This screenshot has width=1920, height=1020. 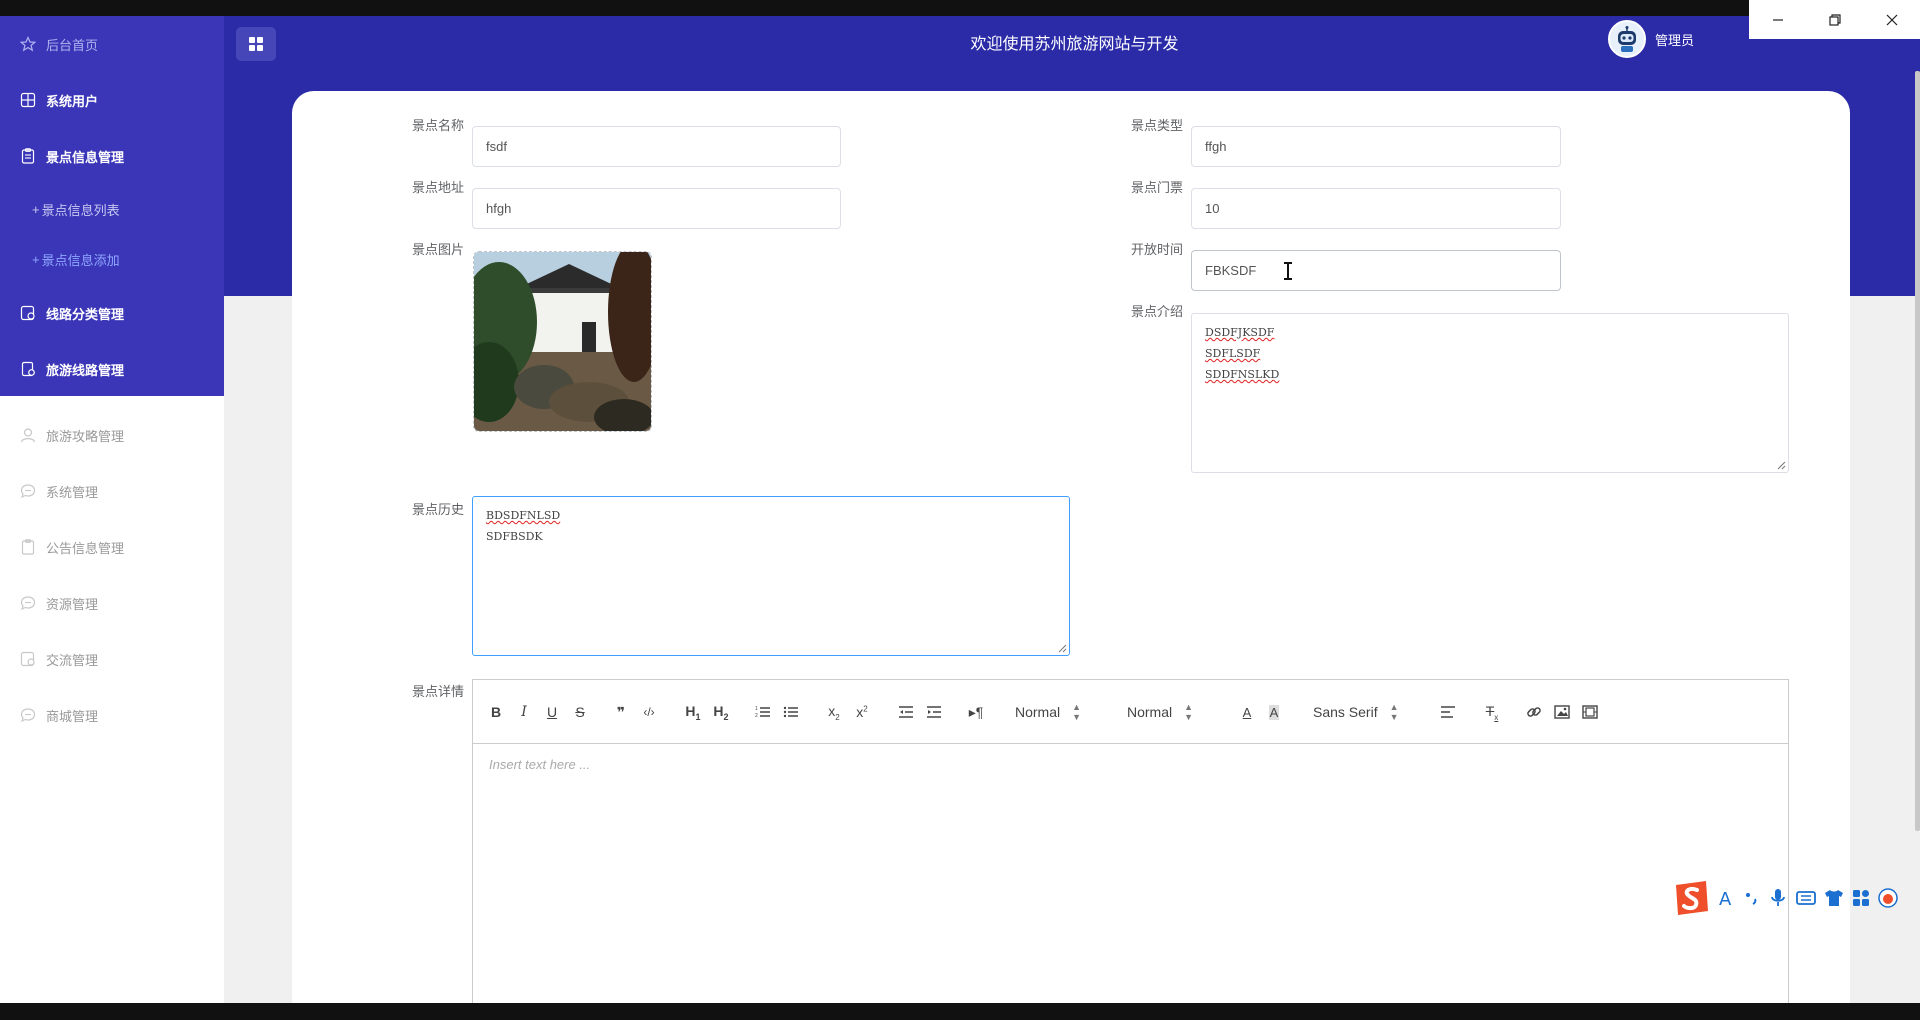 I want to click on superscript-button: x2, so click(x=862, y=712).